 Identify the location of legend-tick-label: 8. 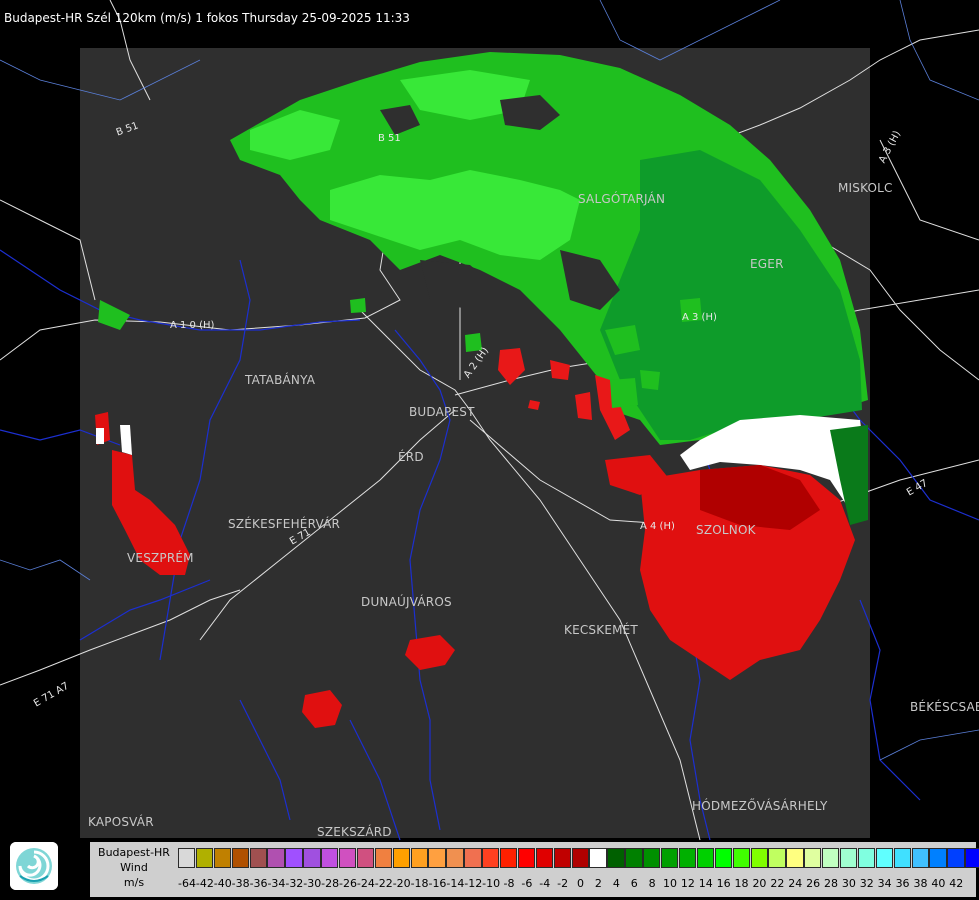
(652, 883).